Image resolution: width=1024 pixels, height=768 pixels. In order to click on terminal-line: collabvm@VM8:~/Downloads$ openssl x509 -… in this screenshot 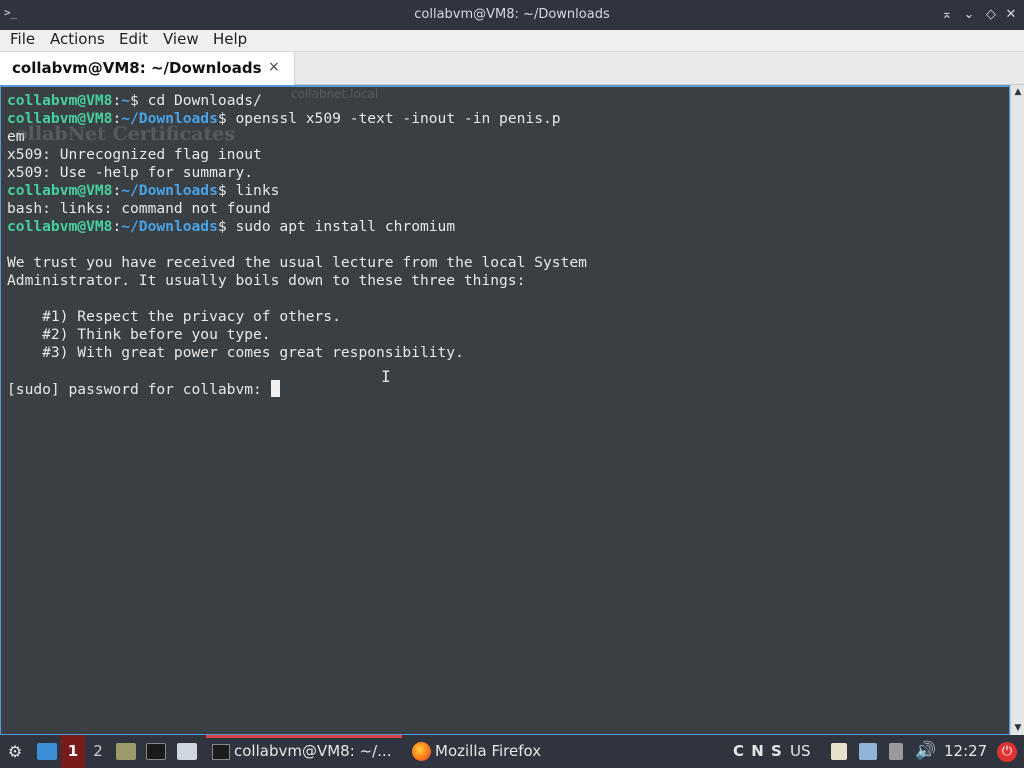, I will do `click(284, 118)`.